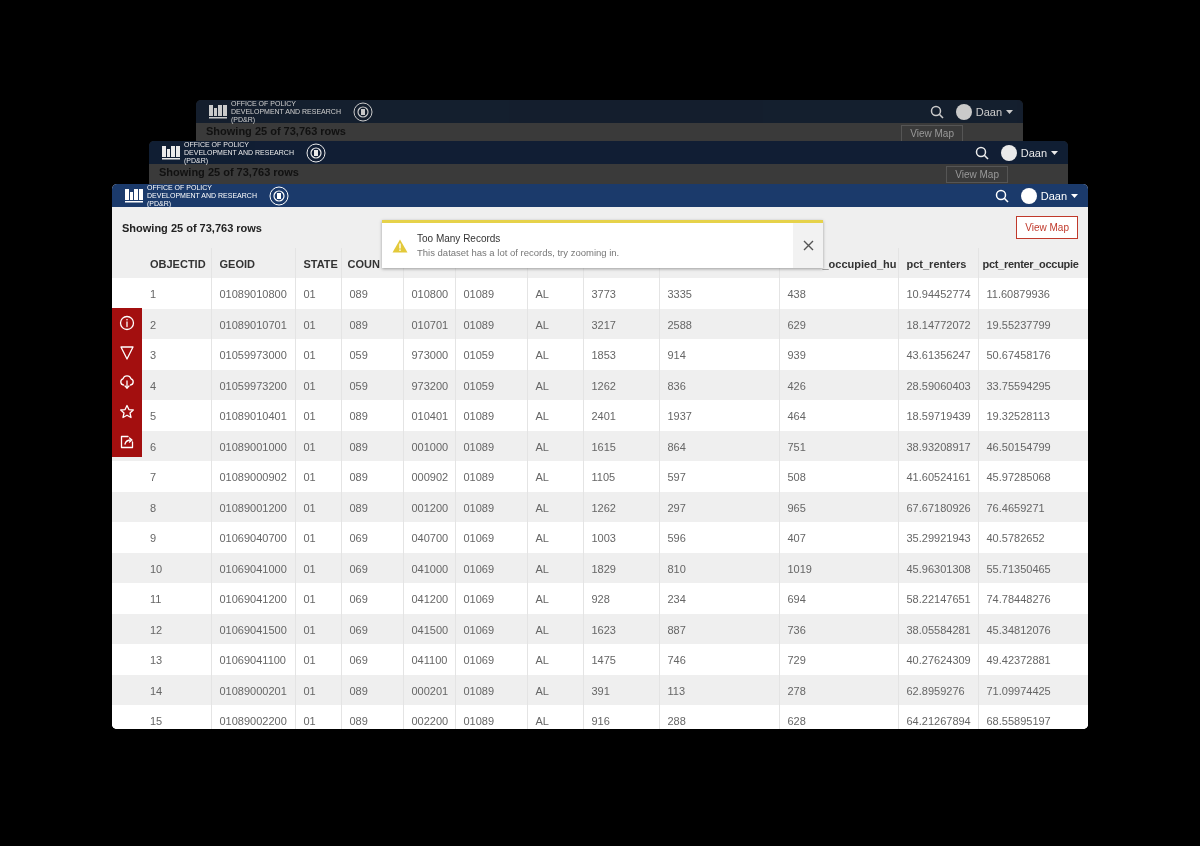 Image resolution: width=1200 pixels, height=846 pixels. I want to click on table-cell: 1615, so click(603, 446).